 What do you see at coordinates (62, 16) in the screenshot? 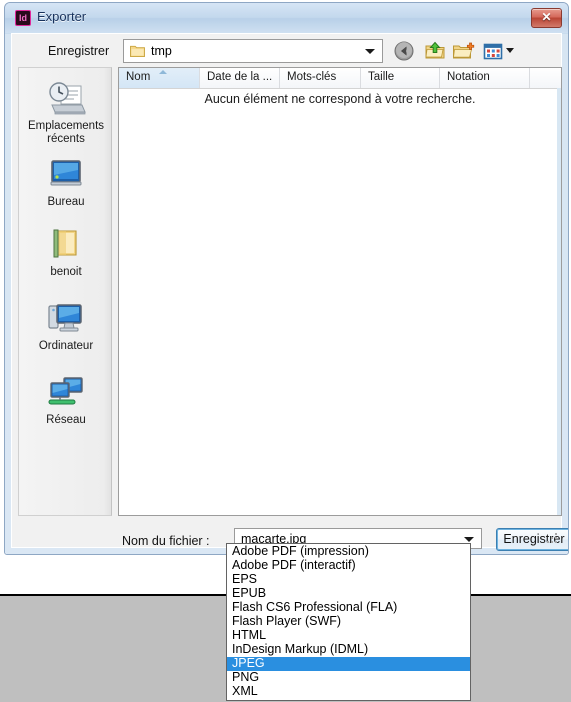
I see `window-title: Exporter` at bounding box center [62, 16].